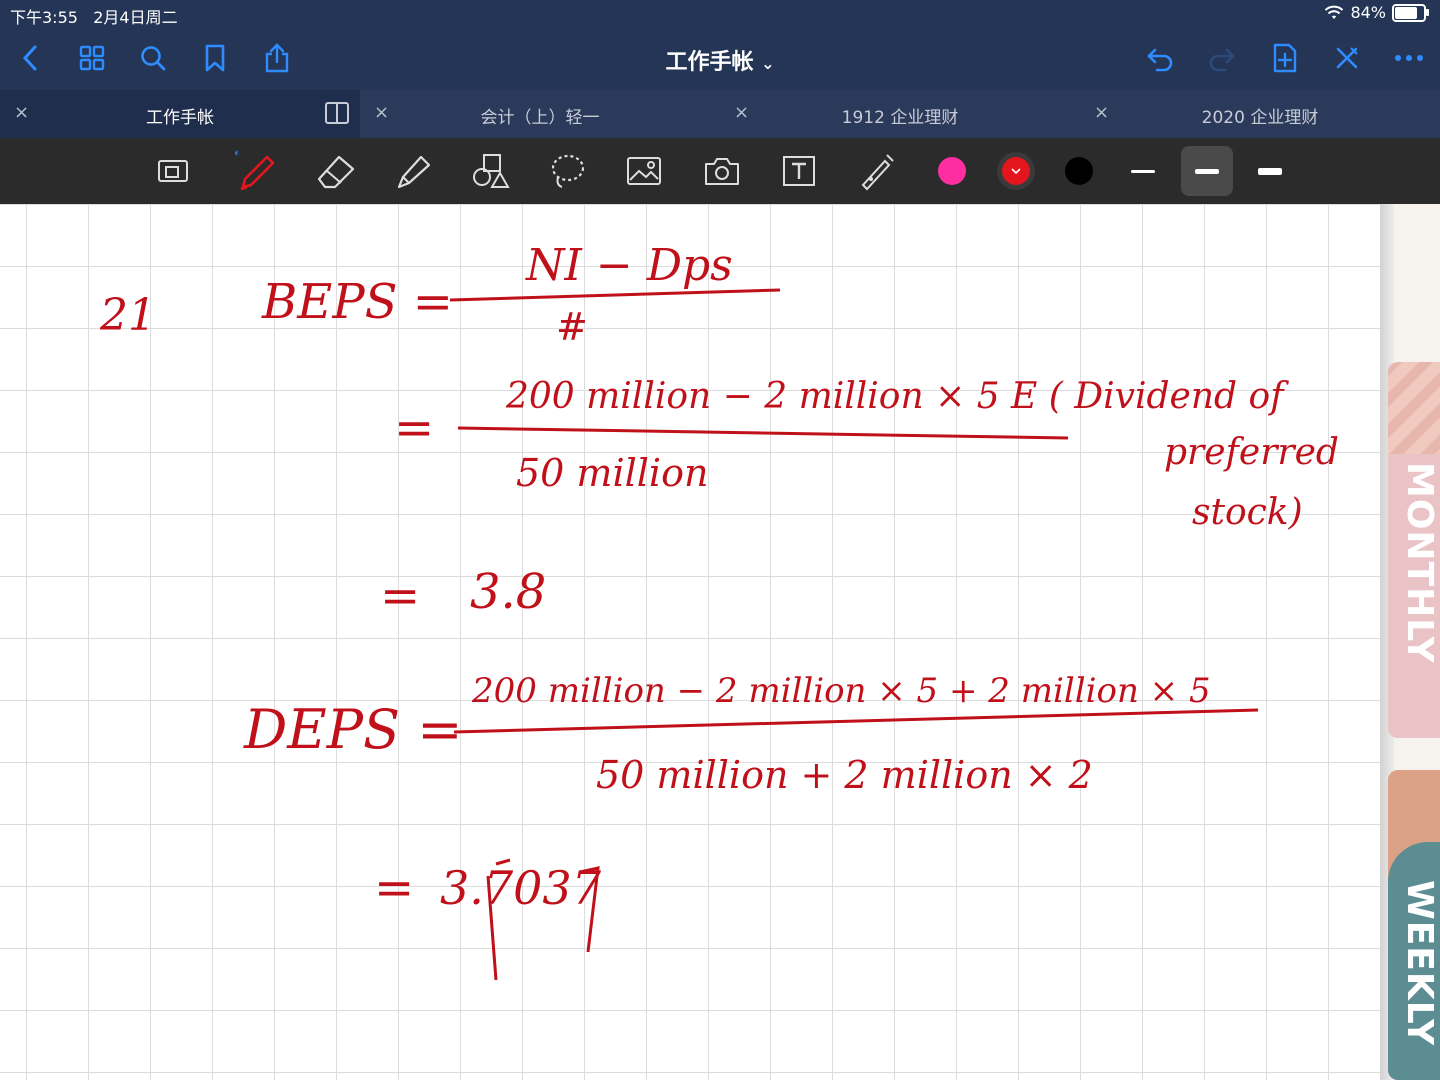 This screenshot has height=1080, width=1440. I want to click on color-swatch-red, so click(1016, 171).